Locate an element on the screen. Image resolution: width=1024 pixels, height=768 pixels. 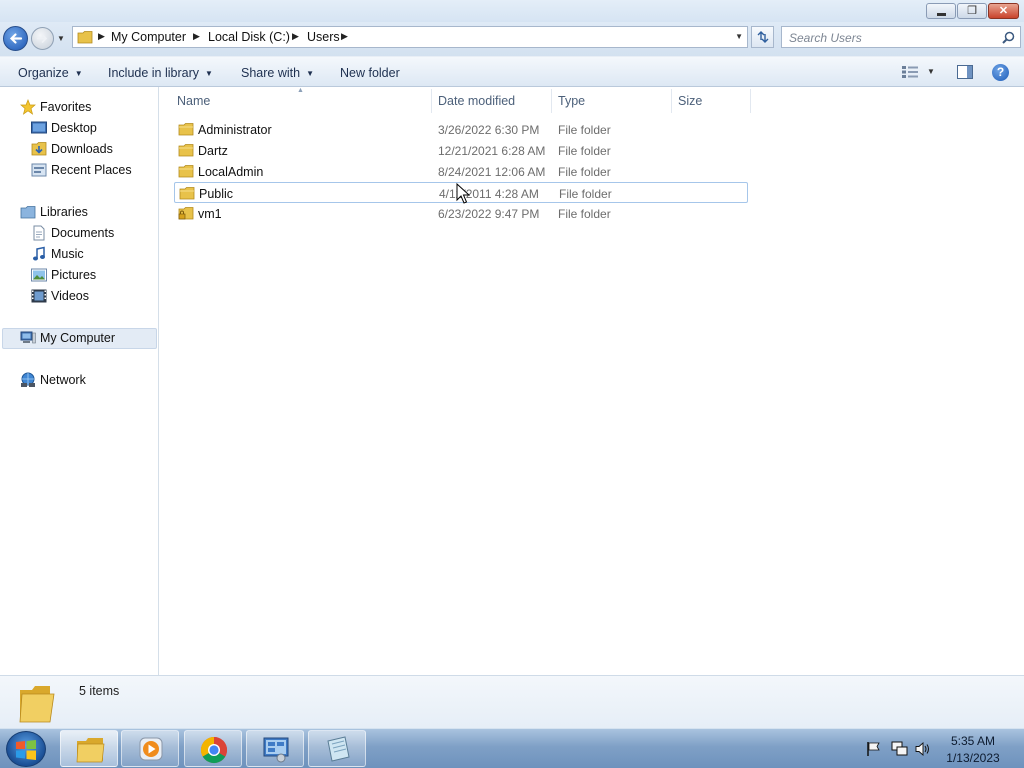
nav-recent-places: Recent Places is located at coordinates (91, 170).